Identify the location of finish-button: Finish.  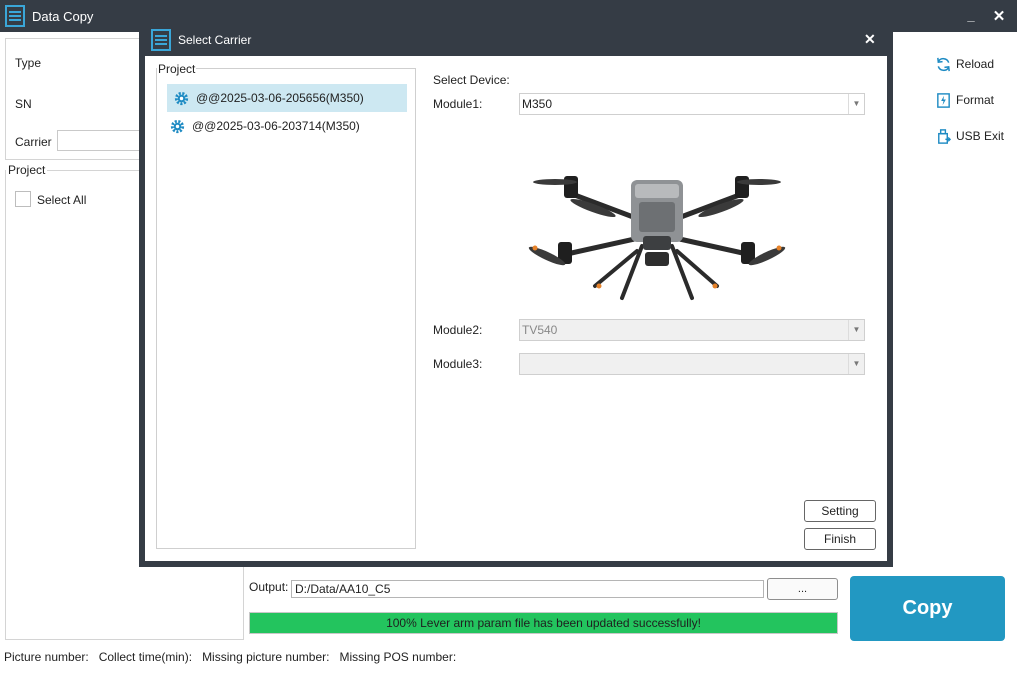
(840, 539).